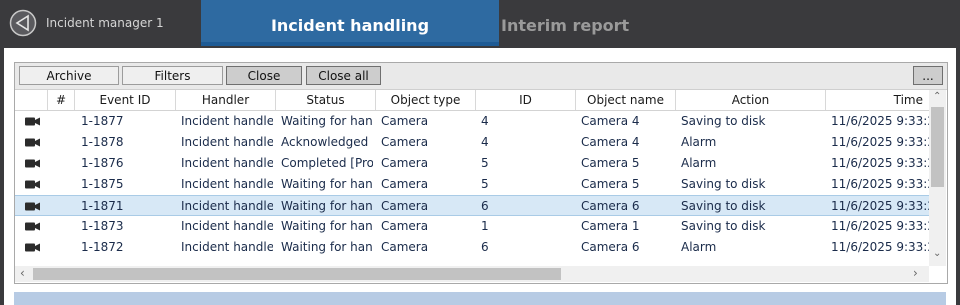  I want to click on column-header-event-id: Event ID, so click(125, 100).